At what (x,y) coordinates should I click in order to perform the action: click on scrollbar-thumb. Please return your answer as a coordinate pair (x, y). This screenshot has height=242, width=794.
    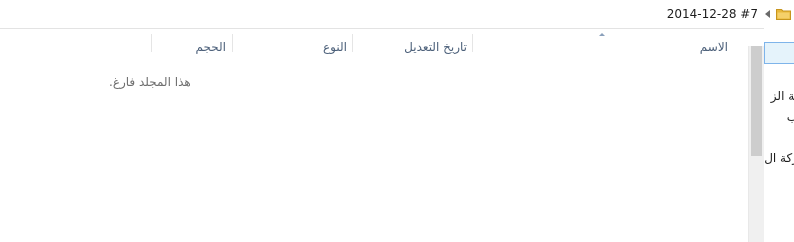
    Looking at the image, I should click on (756, 101).